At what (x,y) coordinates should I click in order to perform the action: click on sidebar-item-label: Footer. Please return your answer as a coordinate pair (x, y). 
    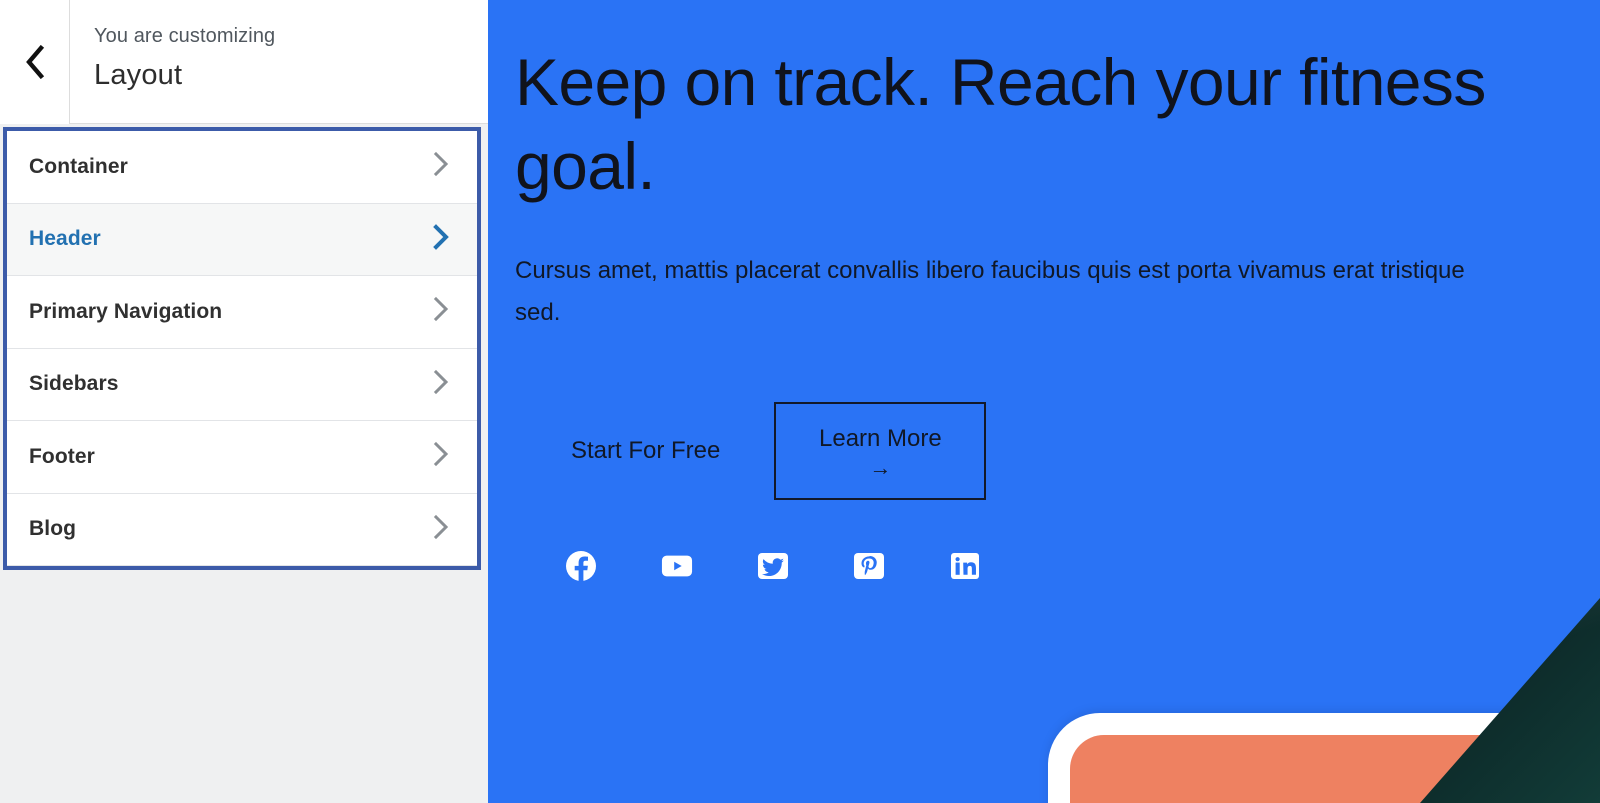
    Looking at the image, I should click on (62, 456).